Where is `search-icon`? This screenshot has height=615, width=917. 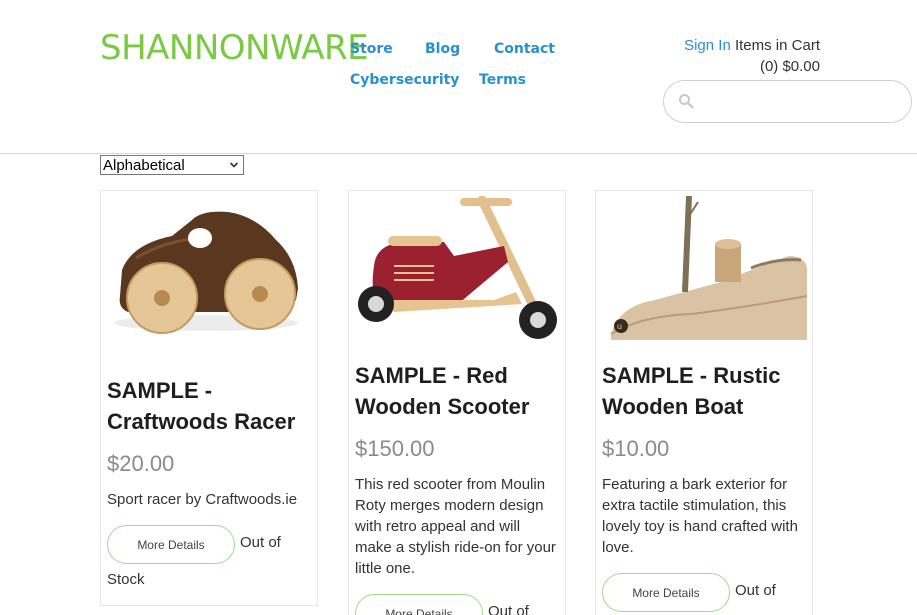 search-icon is located at coordinates (686, 101).